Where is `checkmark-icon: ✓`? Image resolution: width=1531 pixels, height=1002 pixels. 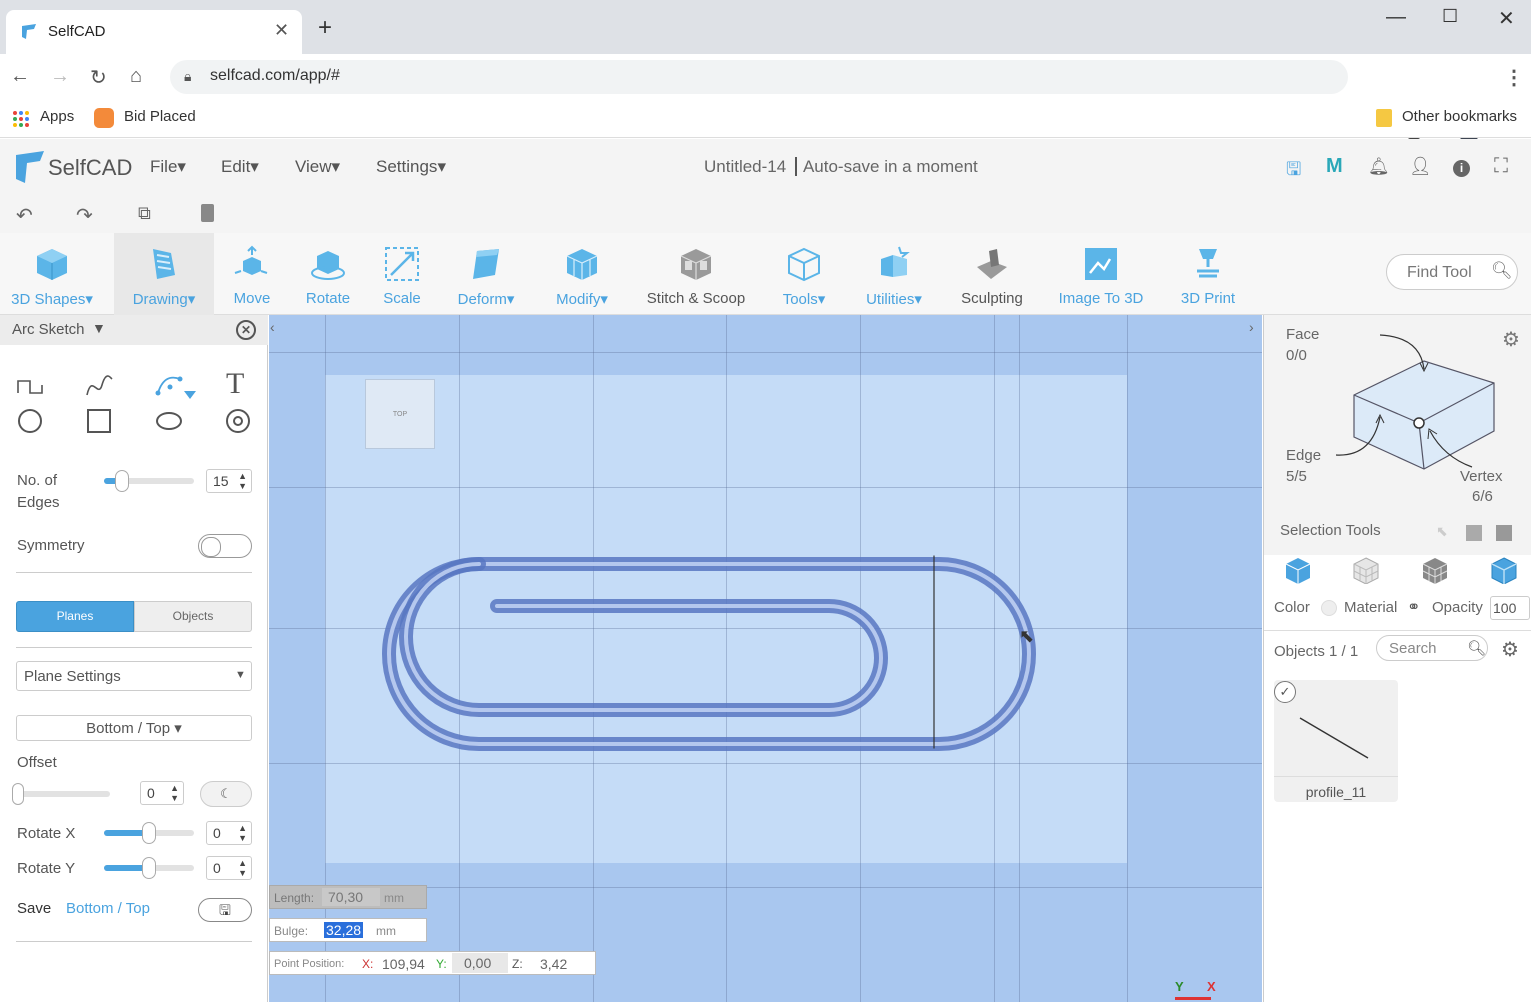 checkmark-icon: ✓ is located at coordinates (1285, 692).